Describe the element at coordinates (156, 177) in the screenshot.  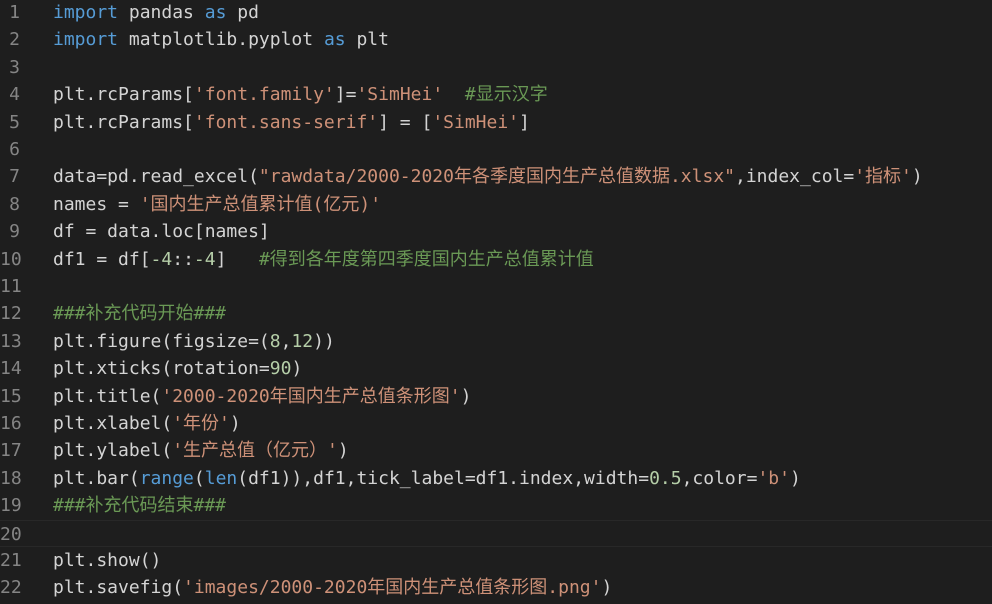
I see `code-token: data=pd.read_excel(` at that location.